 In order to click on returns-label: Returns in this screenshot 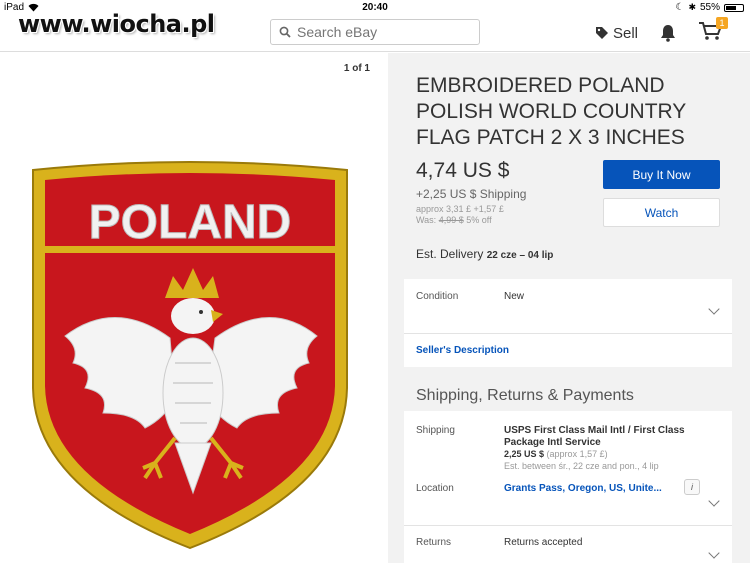, I will do `click(434, 542)`.